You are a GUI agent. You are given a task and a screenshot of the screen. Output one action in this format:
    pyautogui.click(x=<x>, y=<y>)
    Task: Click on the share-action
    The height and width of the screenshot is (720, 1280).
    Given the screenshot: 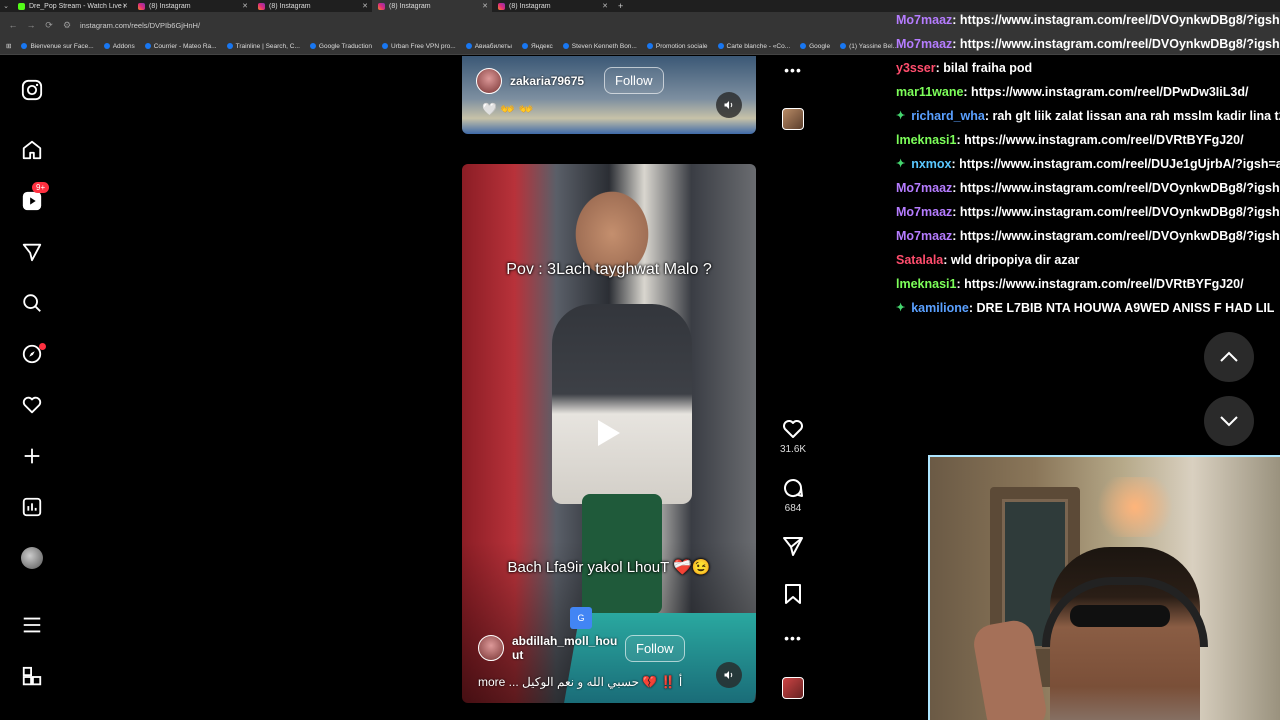 What is the action you would take?
    pyautogui.click(x=793, y=546)
    